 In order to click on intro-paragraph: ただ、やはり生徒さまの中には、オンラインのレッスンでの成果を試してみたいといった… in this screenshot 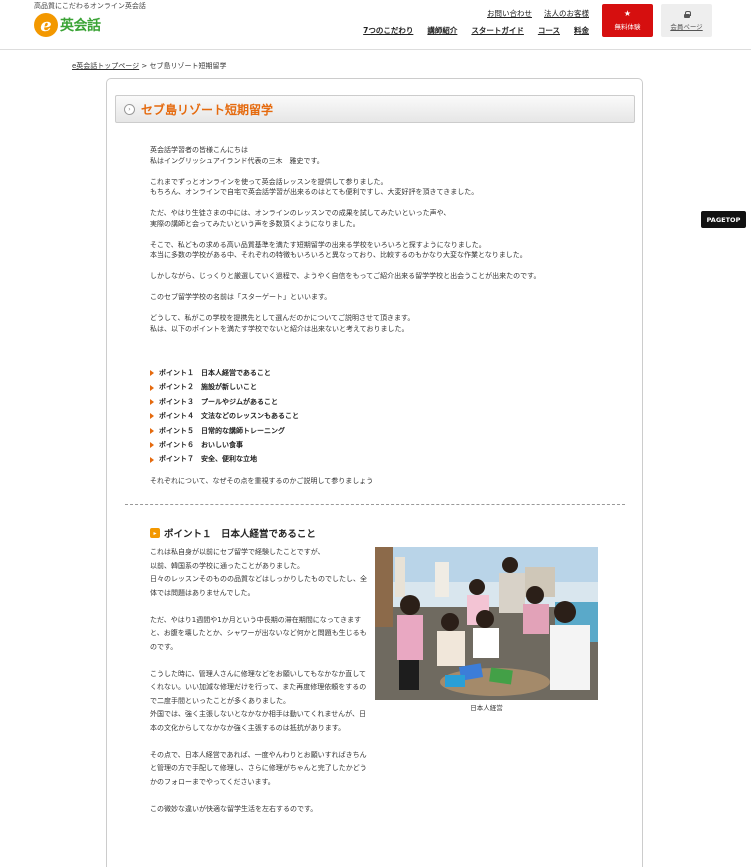, I will do `click(300, 218)`.